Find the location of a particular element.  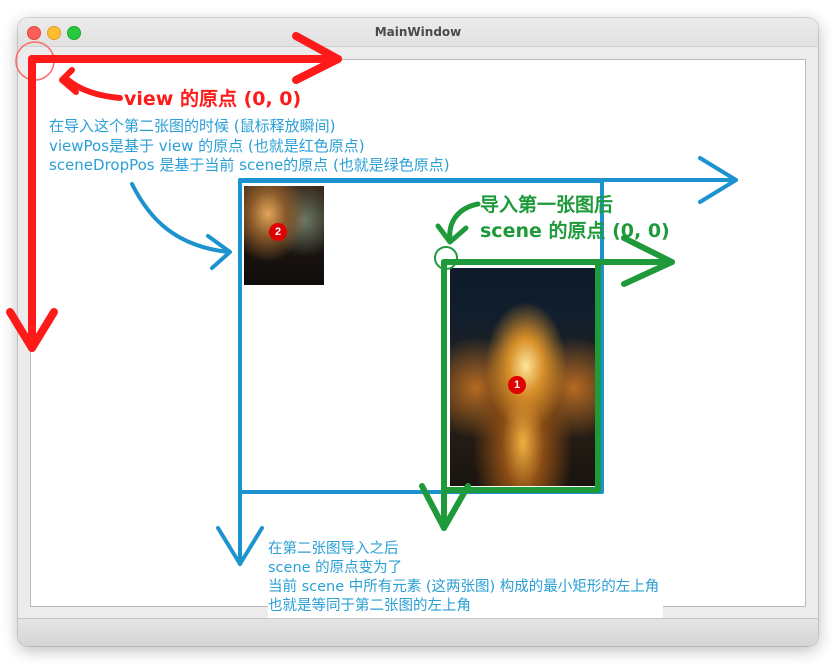

note-line: 在第二张图导入之后 is located at coordinates (333, 549).